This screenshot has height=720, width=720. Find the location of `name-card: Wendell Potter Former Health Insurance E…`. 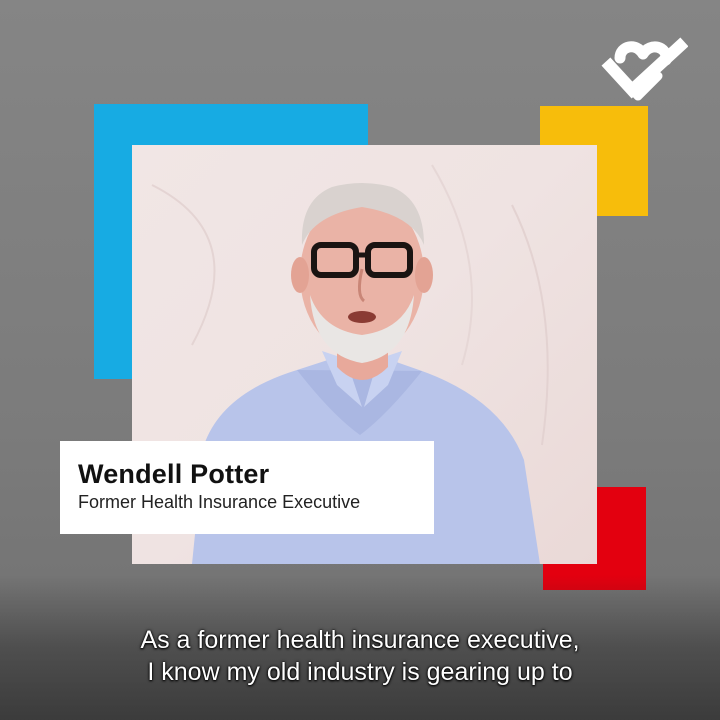

name-card: Wendell Potter Former Health Insurance E… is located at coordinates (247, 487).